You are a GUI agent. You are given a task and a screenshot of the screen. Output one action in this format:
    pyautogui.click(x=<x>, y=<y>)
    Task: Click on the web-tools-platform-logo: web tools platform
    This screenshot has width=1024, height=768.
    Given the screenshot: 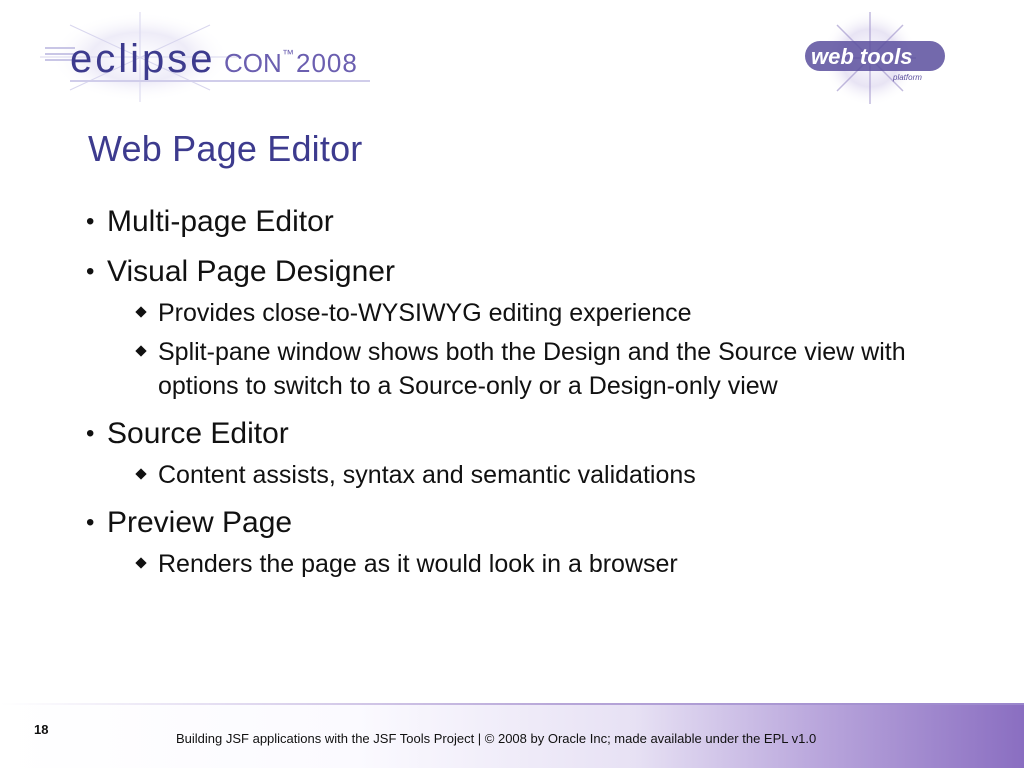 What is the action you would take?
    pyautogui.click(x=875, y=58)
    